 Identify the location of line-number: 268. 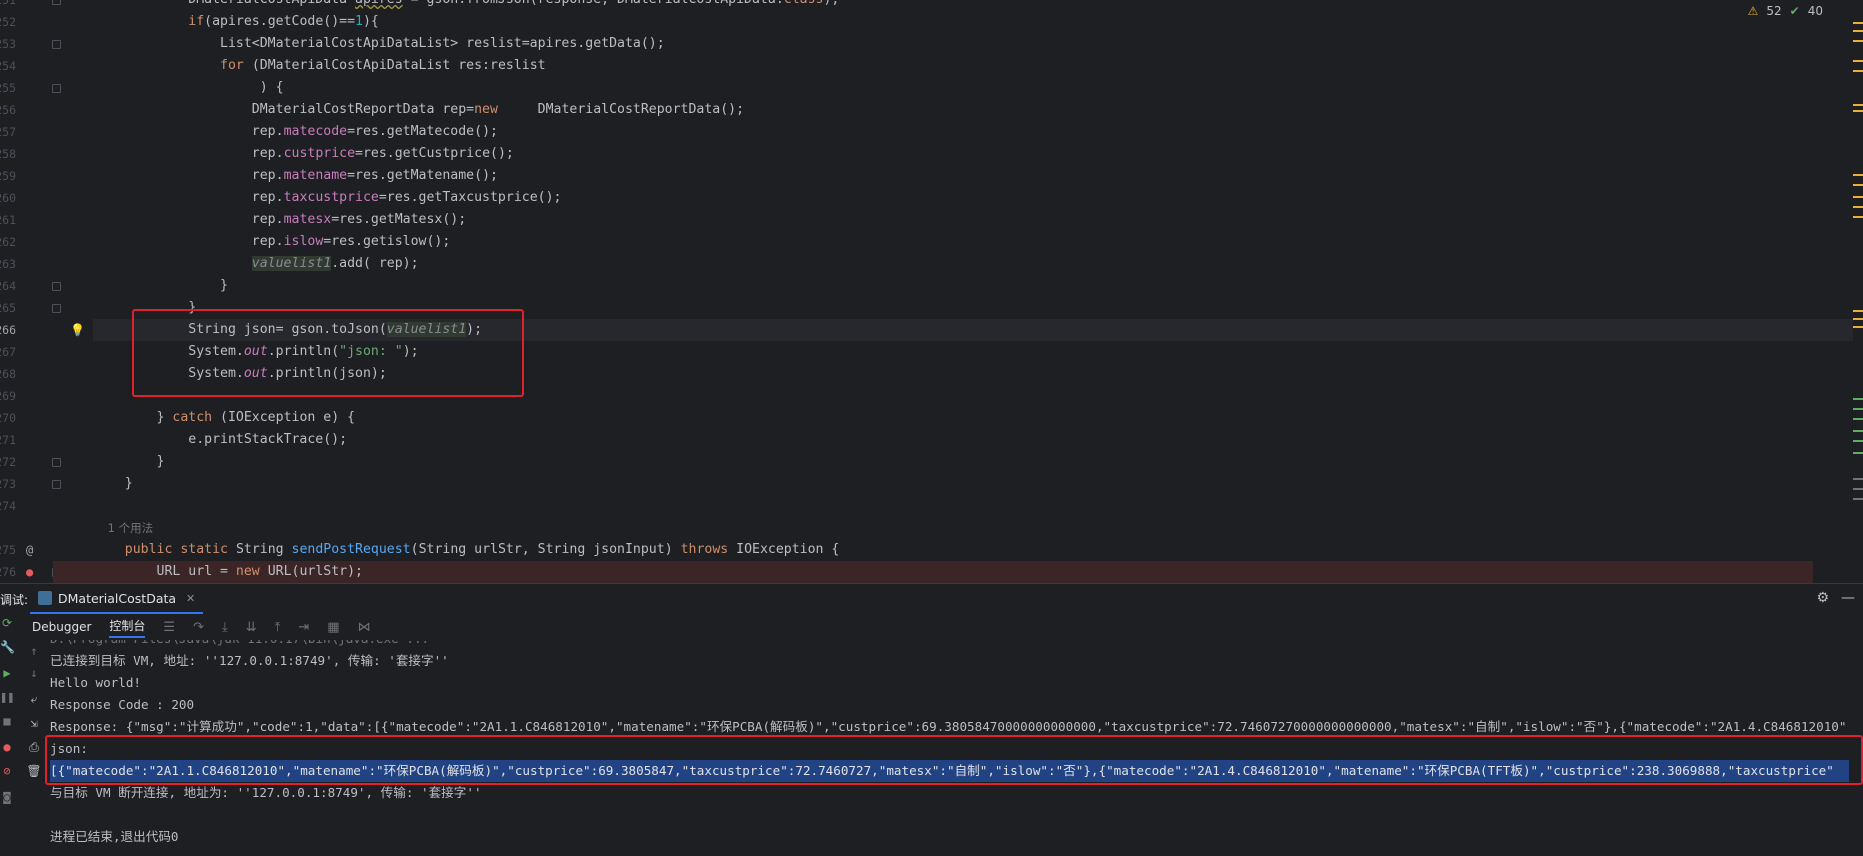
(8, 374).